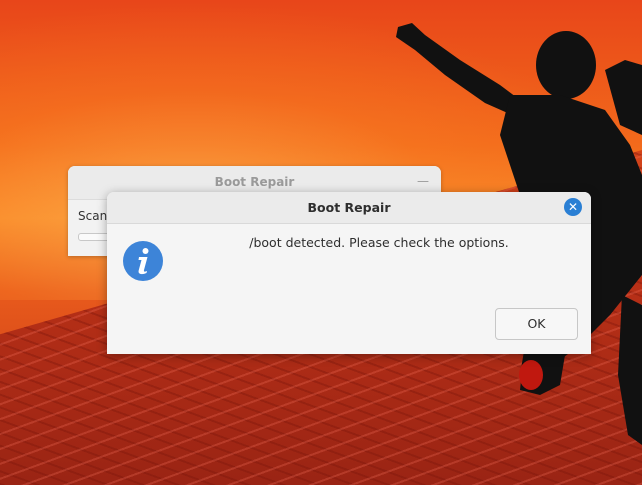 The width and height of the screenshot is (642, 485). What do you see at coordinates (93, 216) in the screenshot?
I see `scan-status-text: Scan` at bounding box center [93, 216].